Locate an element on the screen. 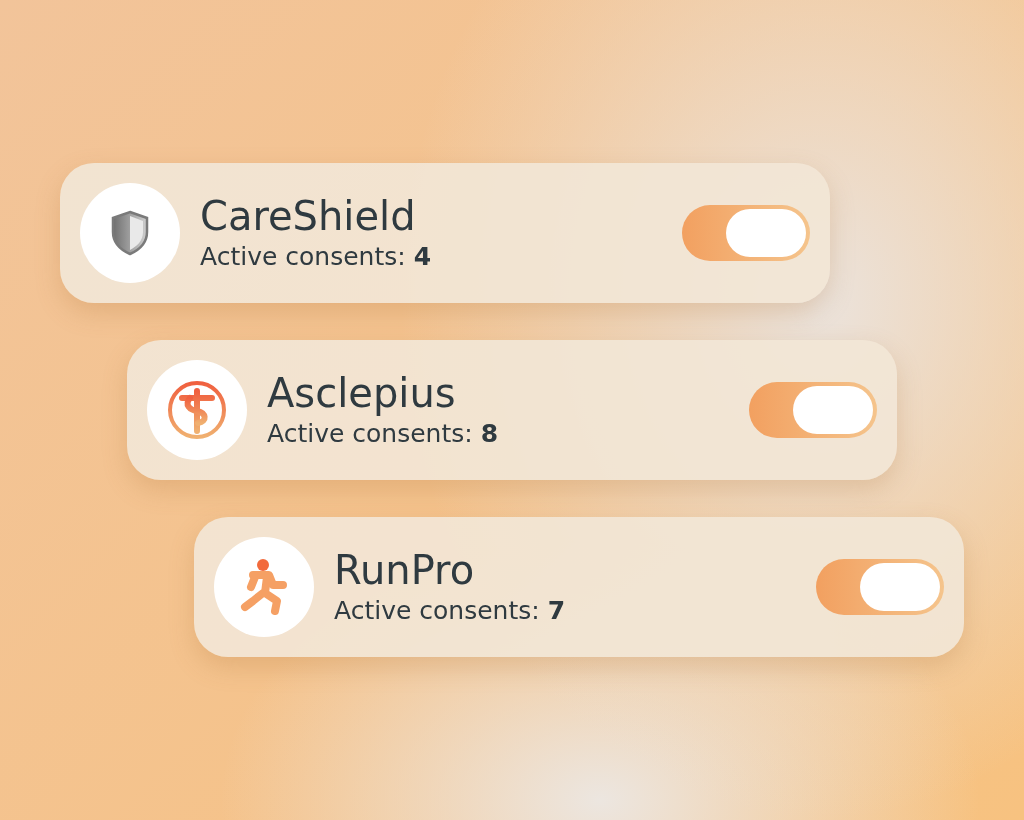 The height and width of the screenshot is (820, 1024). app-name: Asclepius is located at coordinates (362, 393).